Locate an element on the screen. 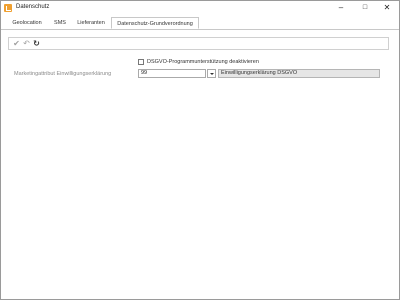 The width and height of the screenshot is (400, 300). undo-icon: ↶ is located at coordinates (26, 43).